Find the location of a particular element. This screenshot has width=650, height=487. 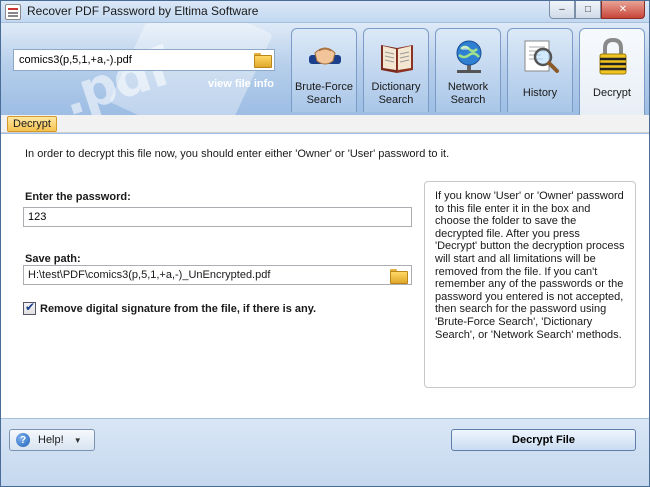

app-icon is located at coordinates (13, 12).